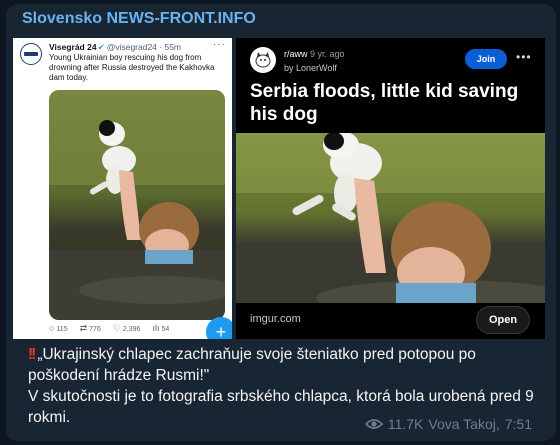  What do you see at coordinates (327, 54) in the screenshot?
I see `post-age: 9 yr. ago` at bounding box center [327, 54].